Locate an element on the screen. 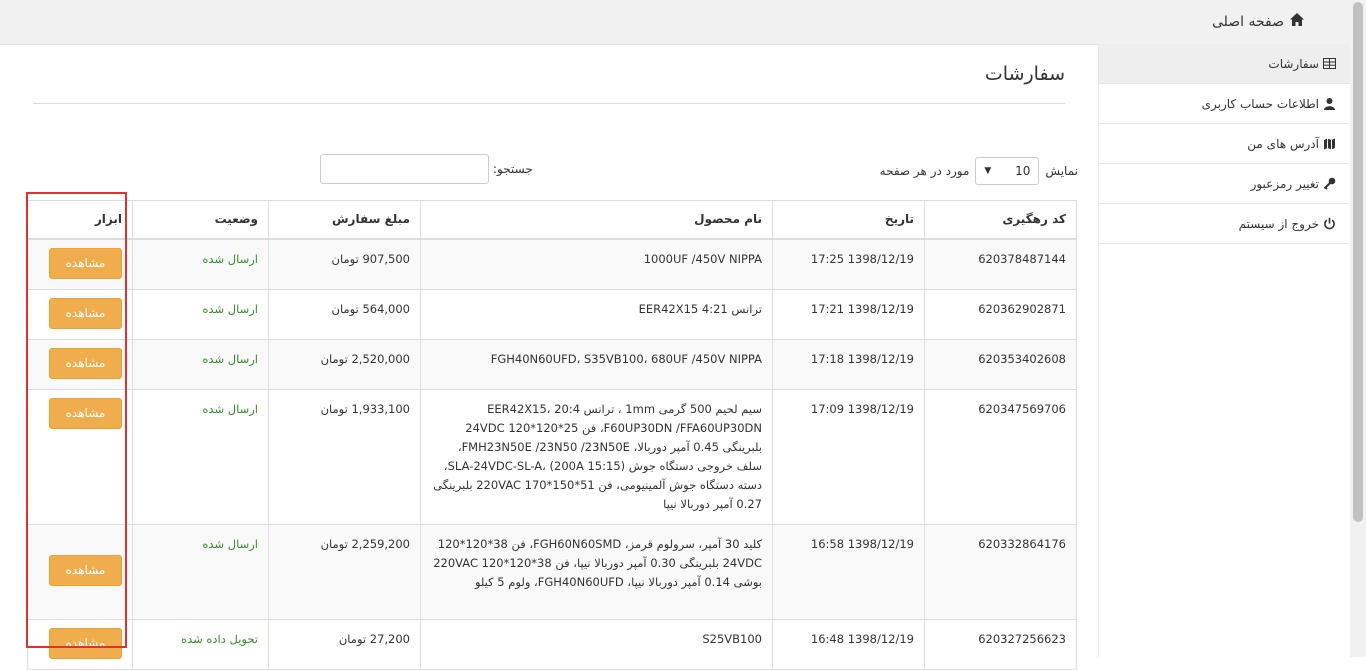 Image resolution: width=1366 pixels, height=670 pixels. cell-tracking-code: 620353402608 is located at coordinates (1000, 364).